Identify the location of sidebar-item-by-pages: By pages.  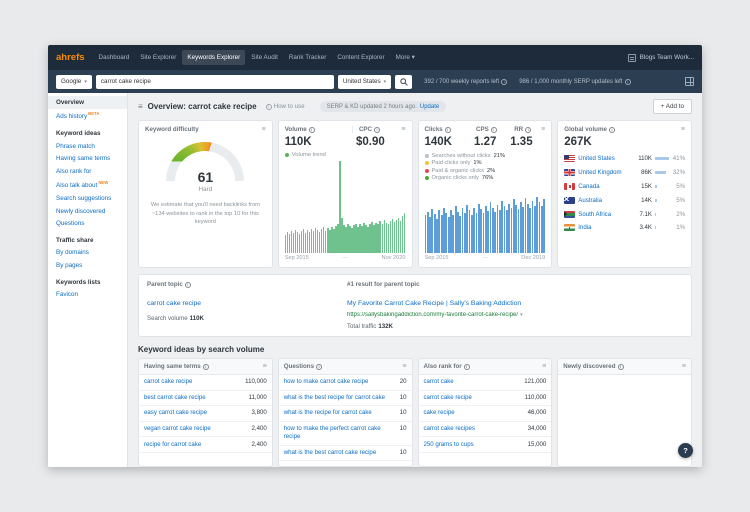
(87, 265).